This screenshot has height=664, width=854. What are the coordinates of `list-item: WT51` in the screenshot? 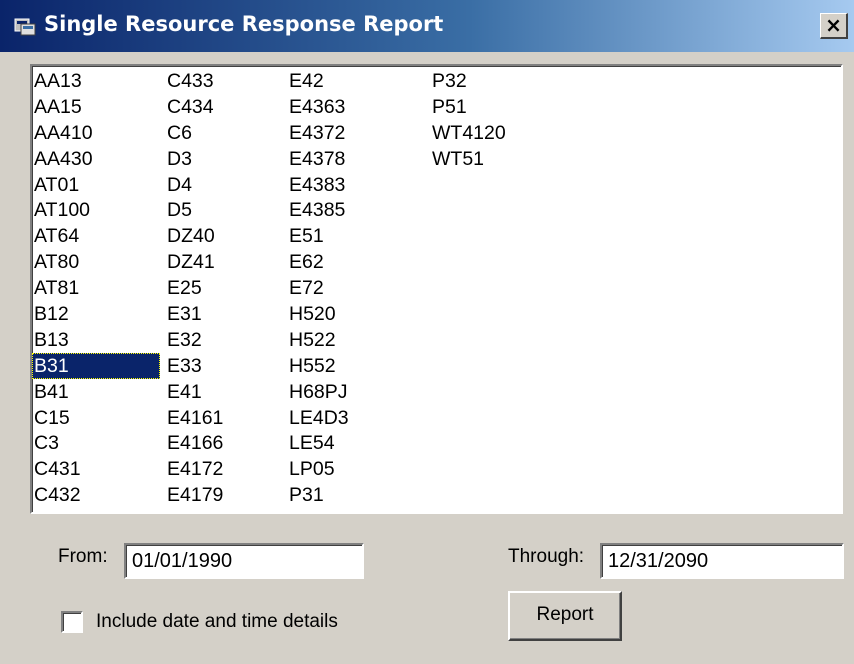 It's located at (494, 159).